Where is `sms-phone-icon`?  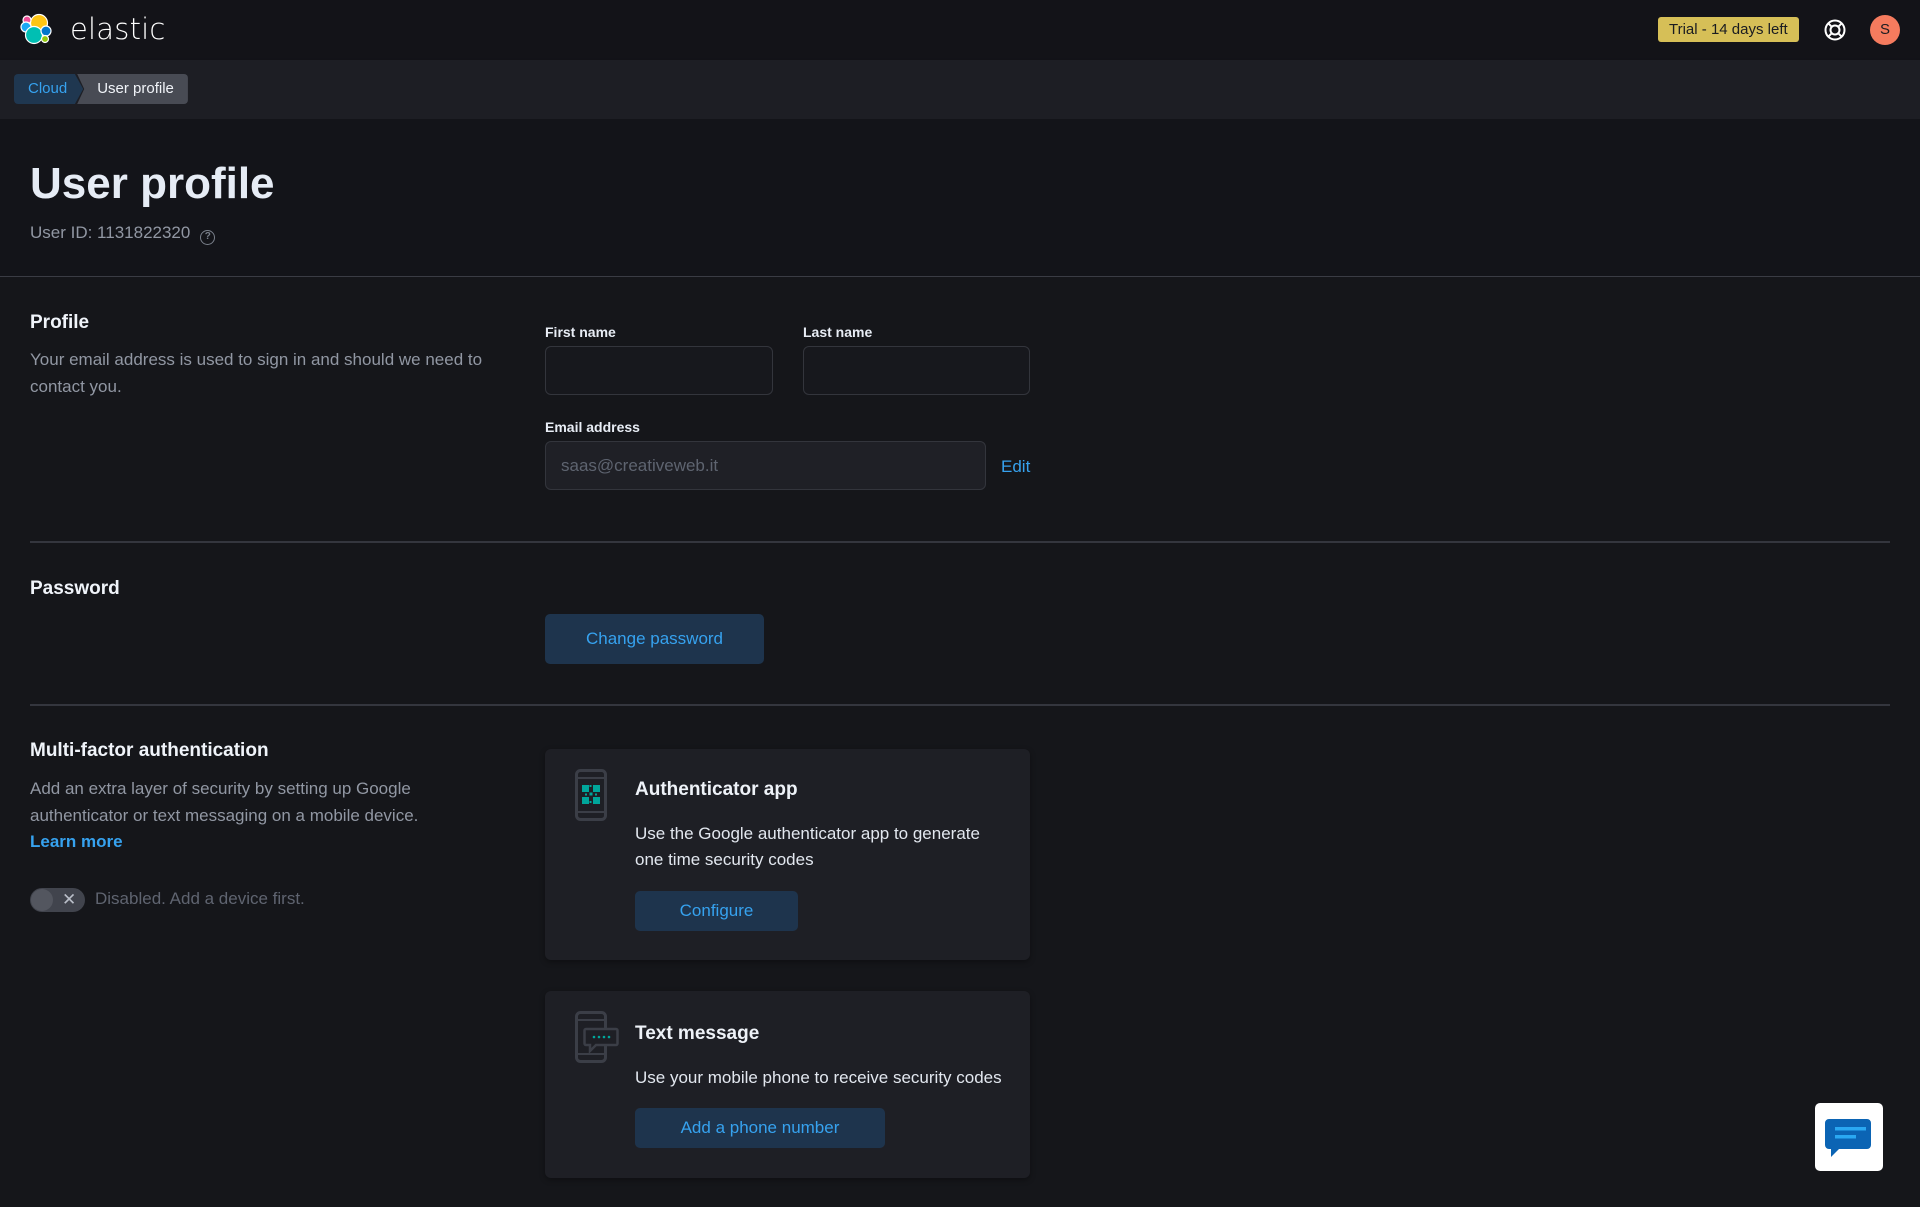 sms-phone-icon is located at coordinates (597, 1037).